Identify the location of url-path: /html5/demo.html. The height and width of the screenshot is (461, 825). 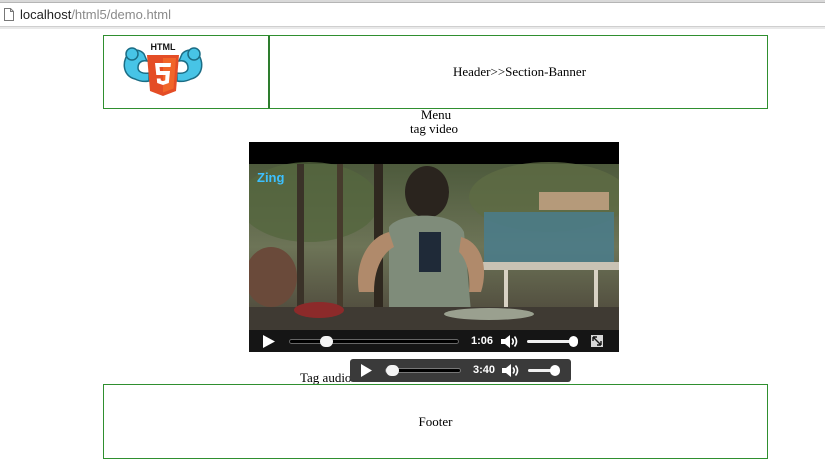
(121, 14).